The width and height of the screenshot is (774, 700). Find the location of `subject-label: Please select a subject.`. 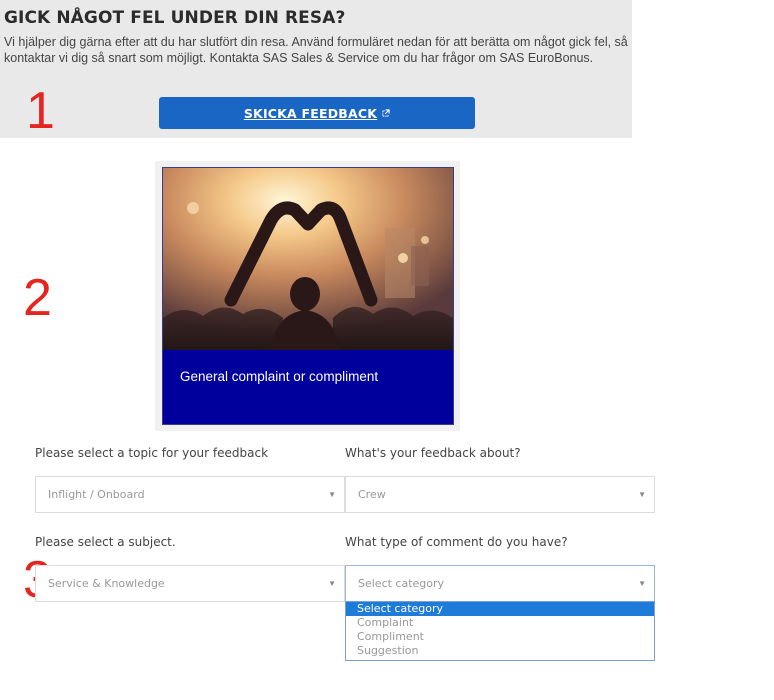

subject-label: Please select a subject. is located at coordinates (105, 542).